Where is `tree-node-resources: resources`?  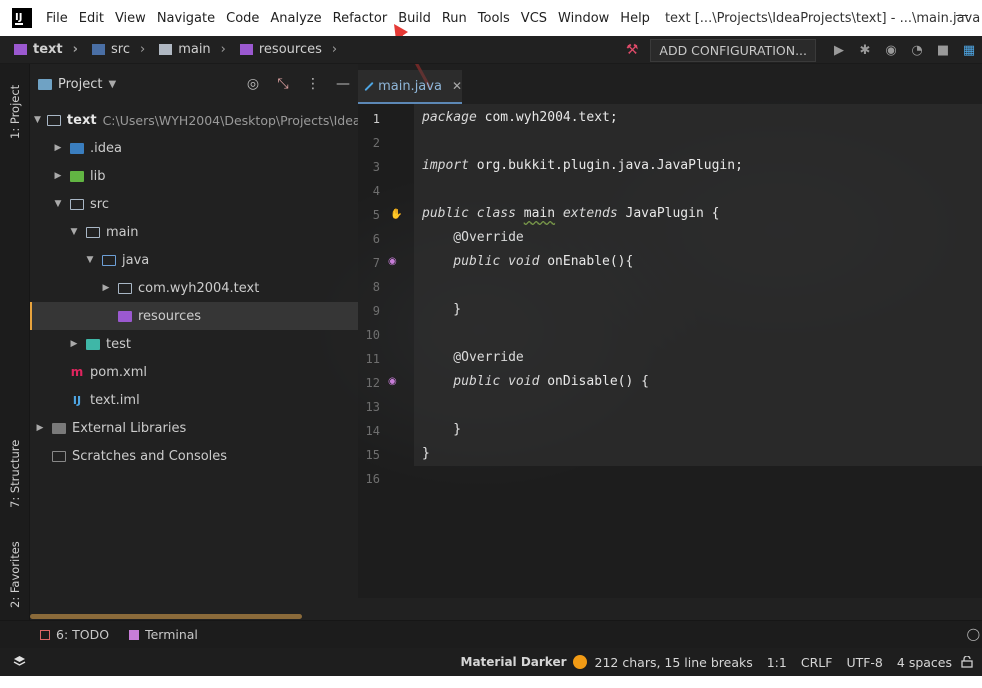
tree-node-resources: resources is located at coordinates (194, 316).